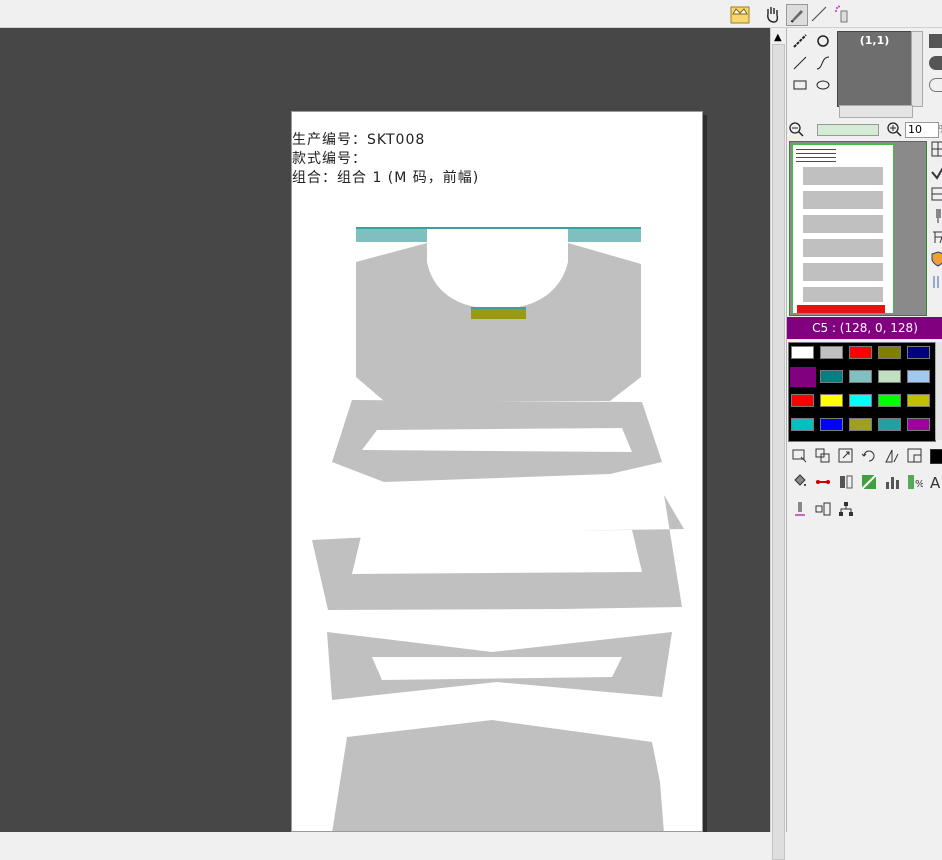 The image size is (942, 860). I want to click on rib-band-right, so click(604, 235).